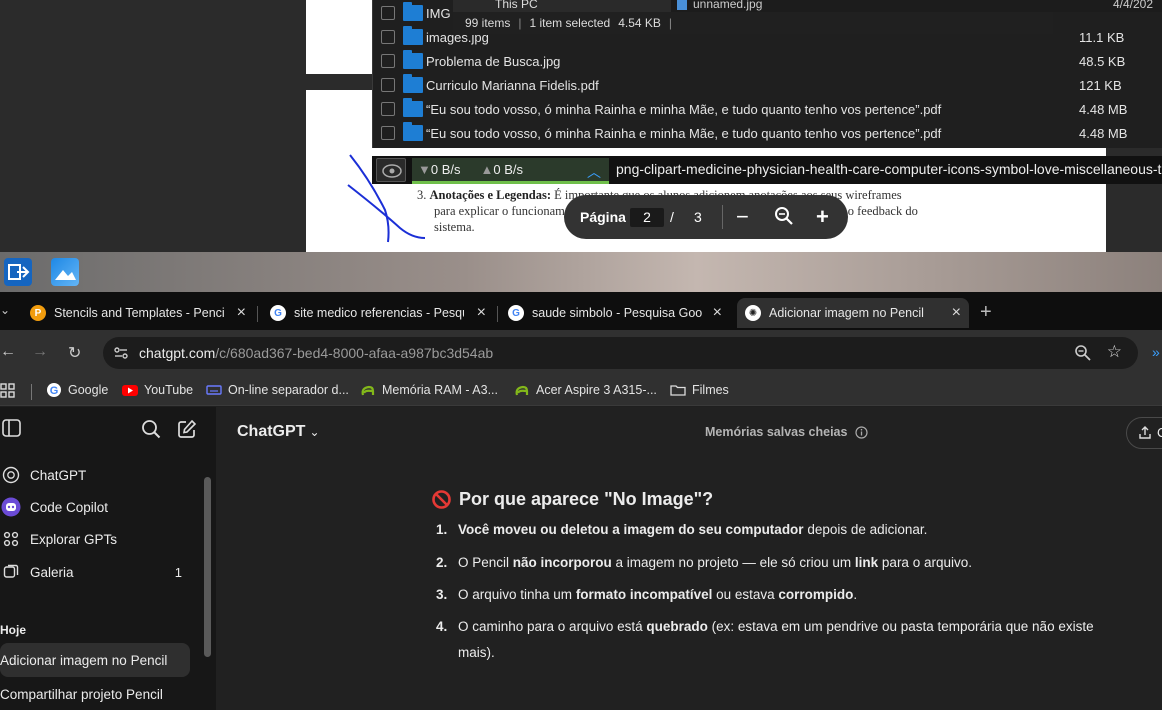 This screenshot has width=1162, height=710. Describe the element at coordinates (1103, 133) in the screenshot. I see `file-size: 4.48 MB` at that location.